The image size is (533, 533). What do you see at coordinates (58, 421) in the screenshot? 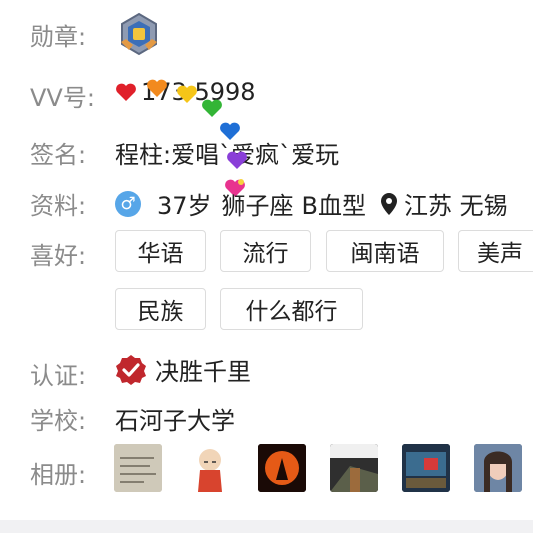
I see `school-label: 学校:` at bounding box center [58, 421].